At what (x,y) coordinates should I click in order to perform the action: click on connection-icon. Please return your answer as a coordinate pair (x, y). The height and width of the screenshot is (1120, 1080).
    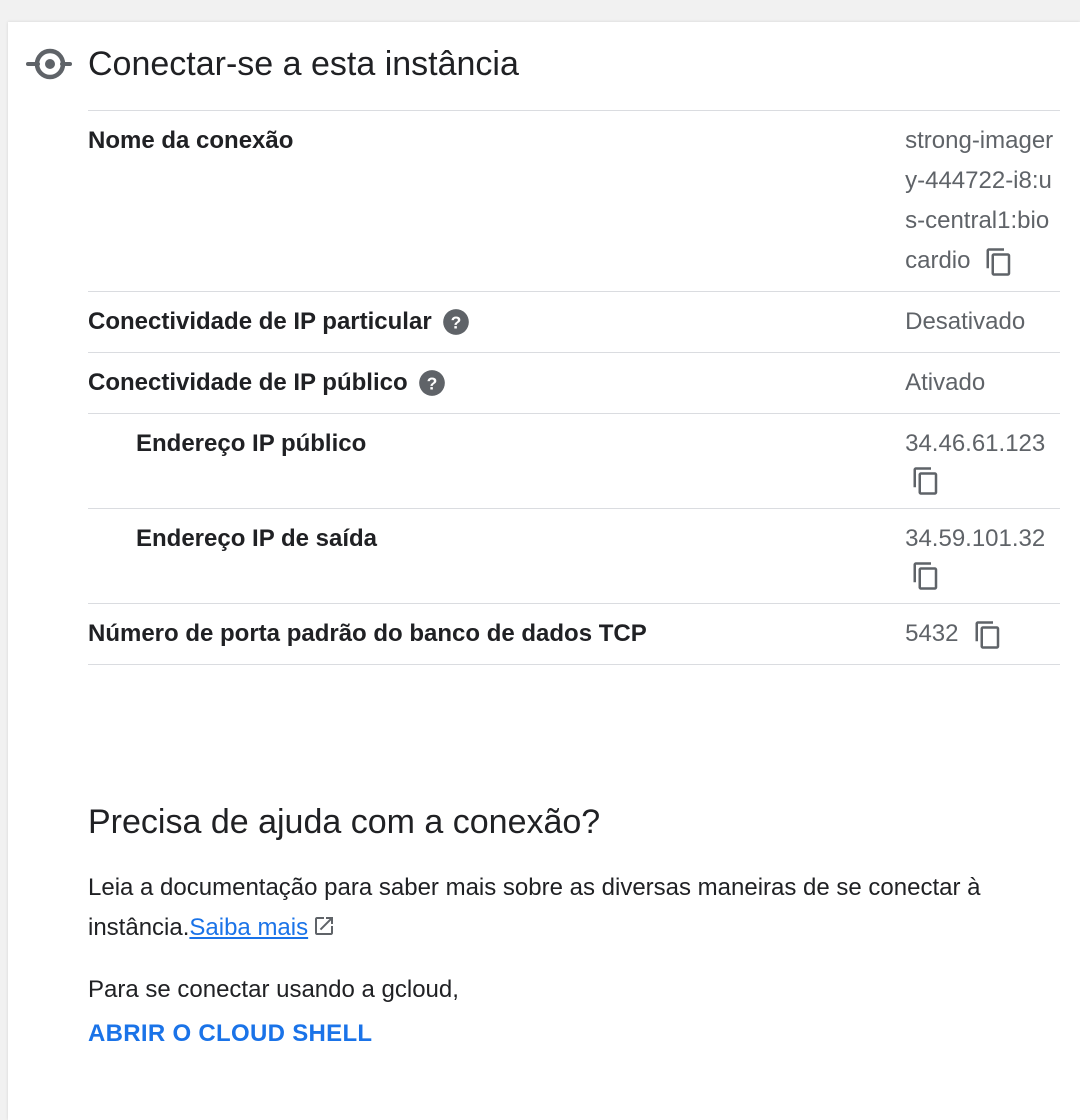
    Looking at the image, I should click on (49, 64).